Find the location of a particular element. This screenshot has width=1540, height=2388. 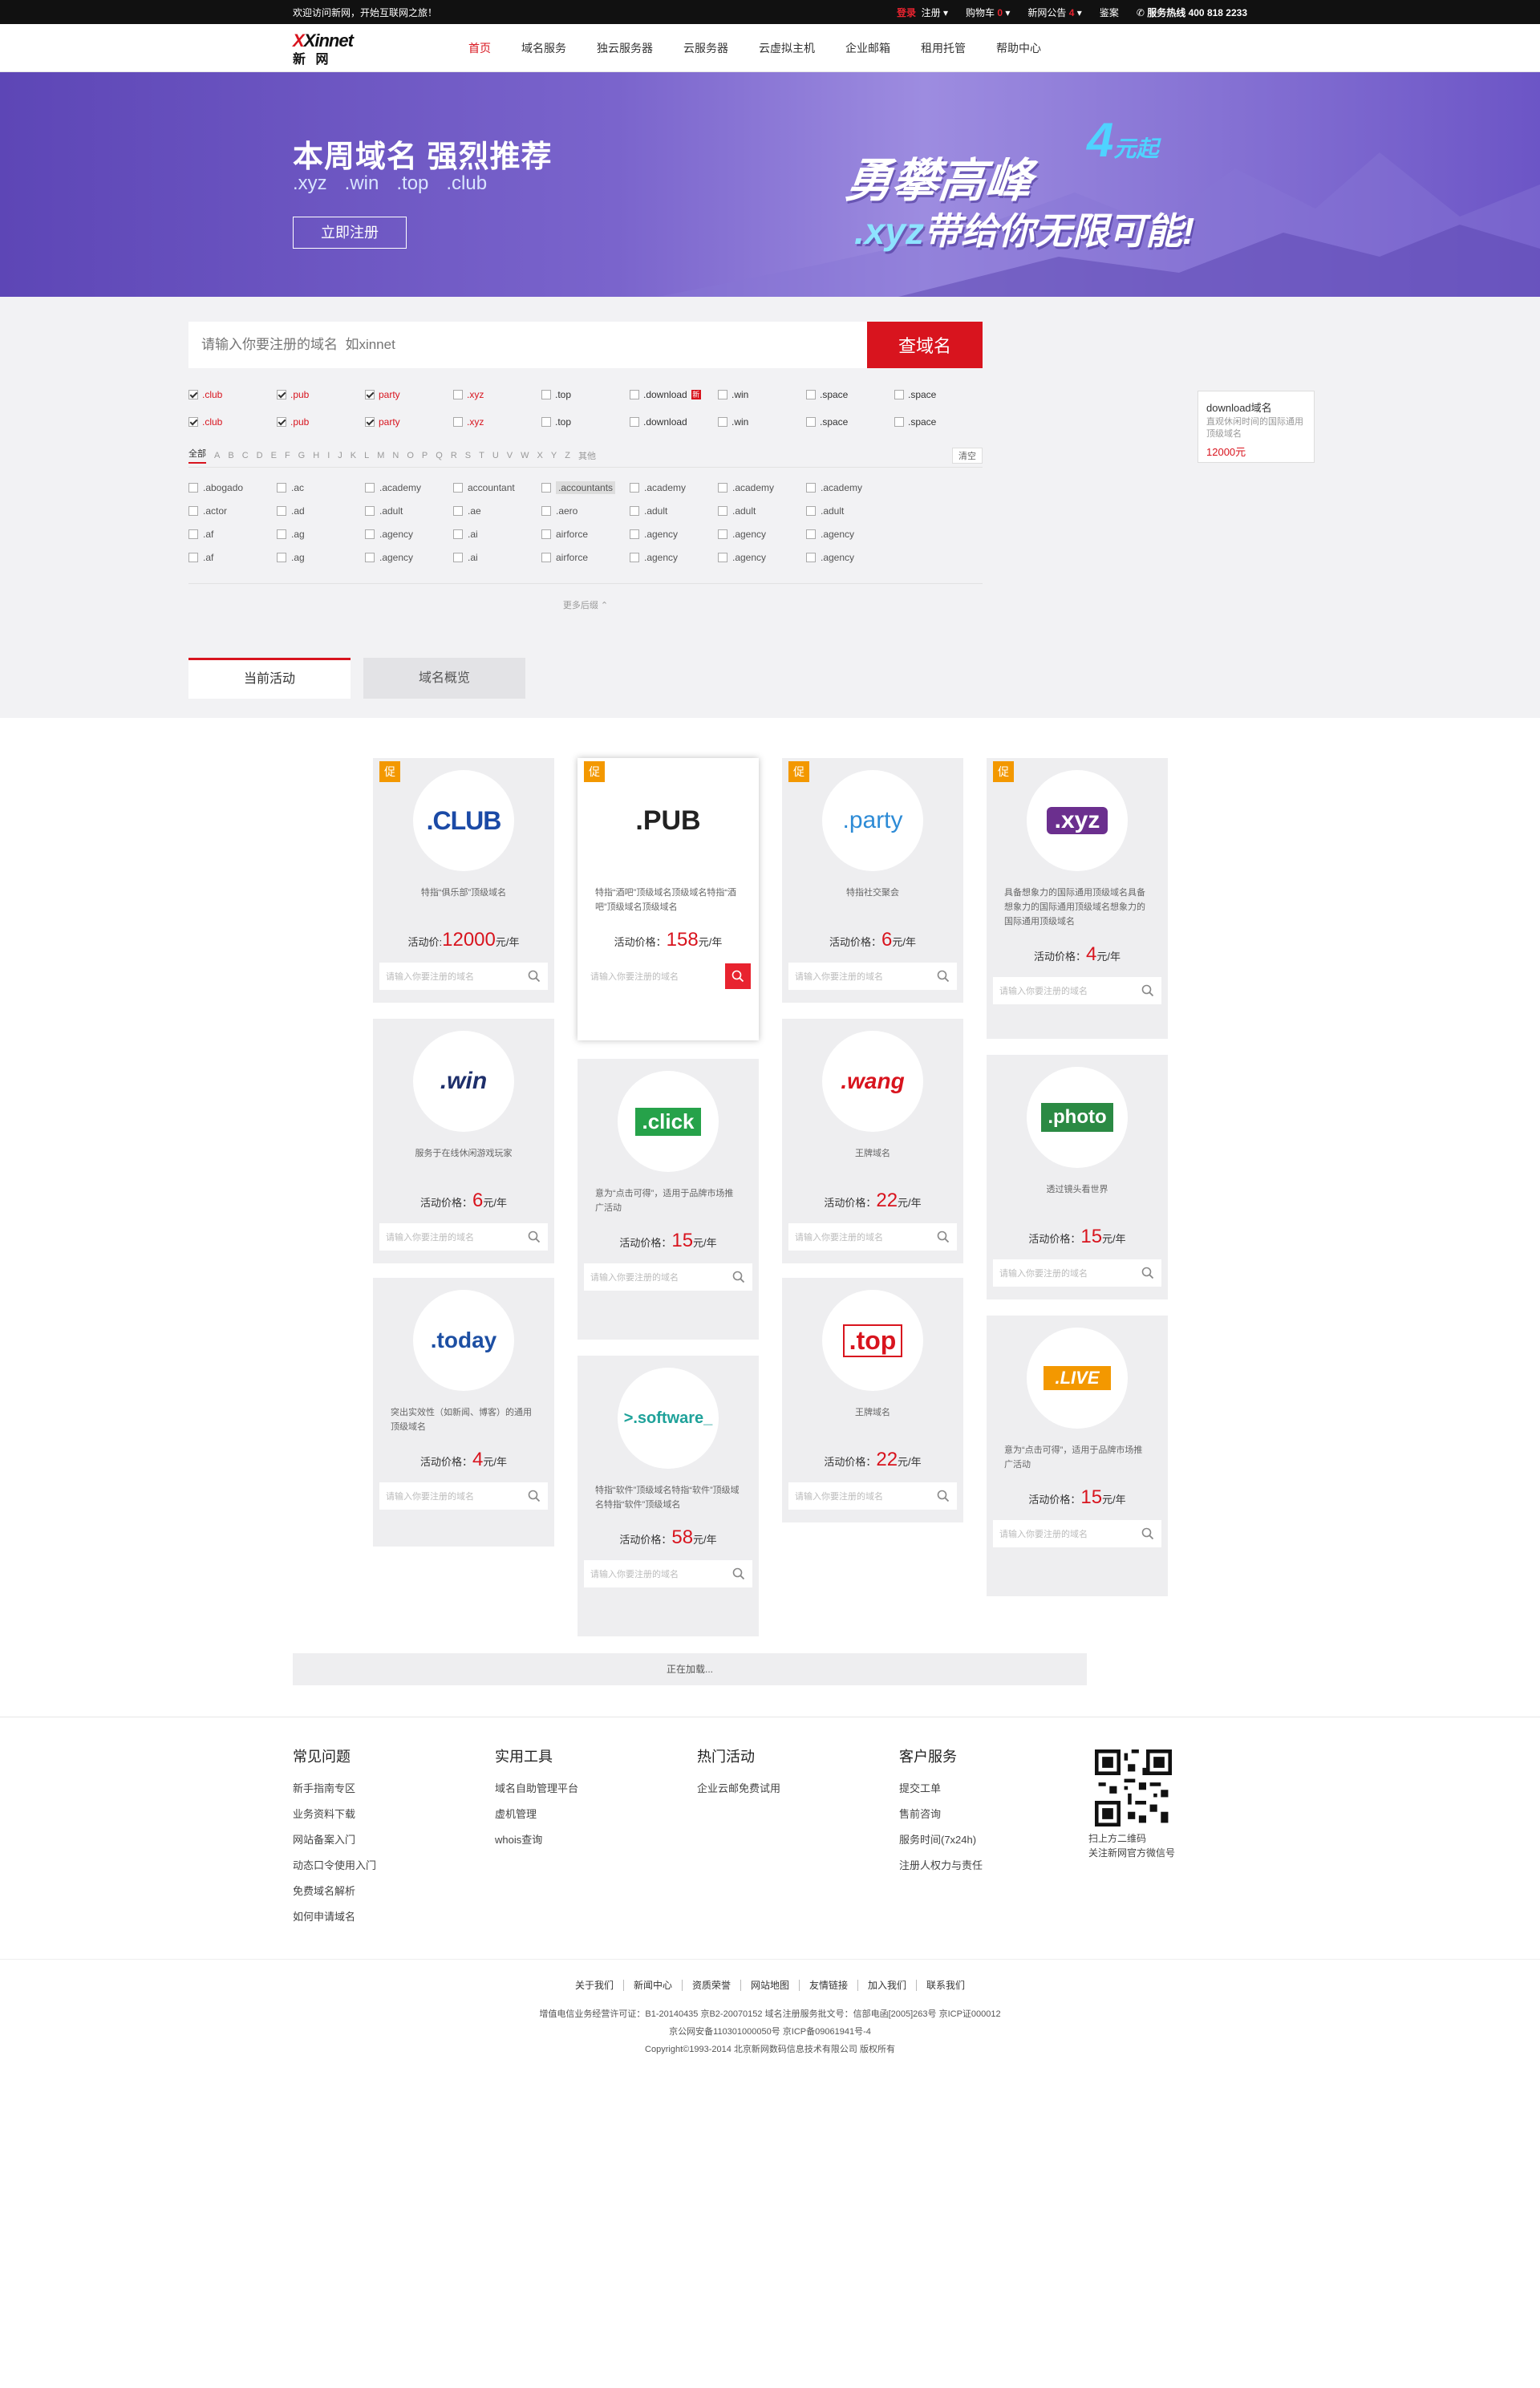

nav-item: 域名服务 is located at coordinates (544, 48).